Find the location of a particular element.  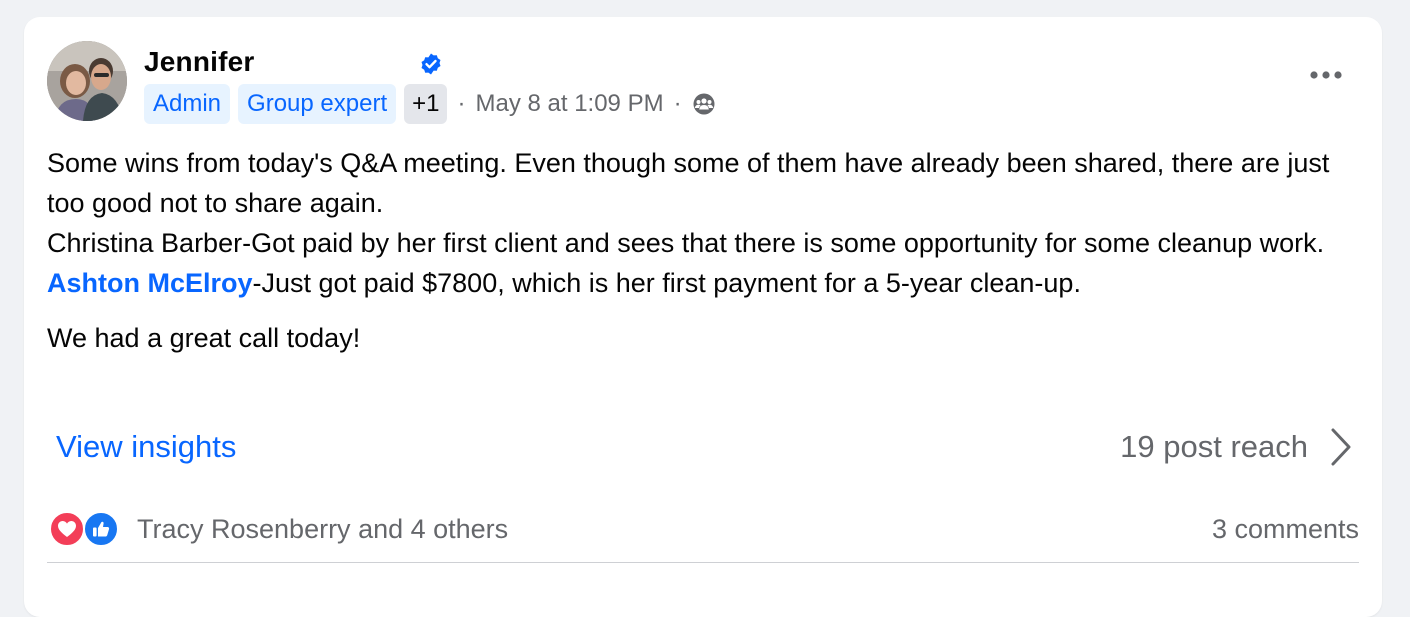

admin-badge: Admin is located at coordinates (187, 104).